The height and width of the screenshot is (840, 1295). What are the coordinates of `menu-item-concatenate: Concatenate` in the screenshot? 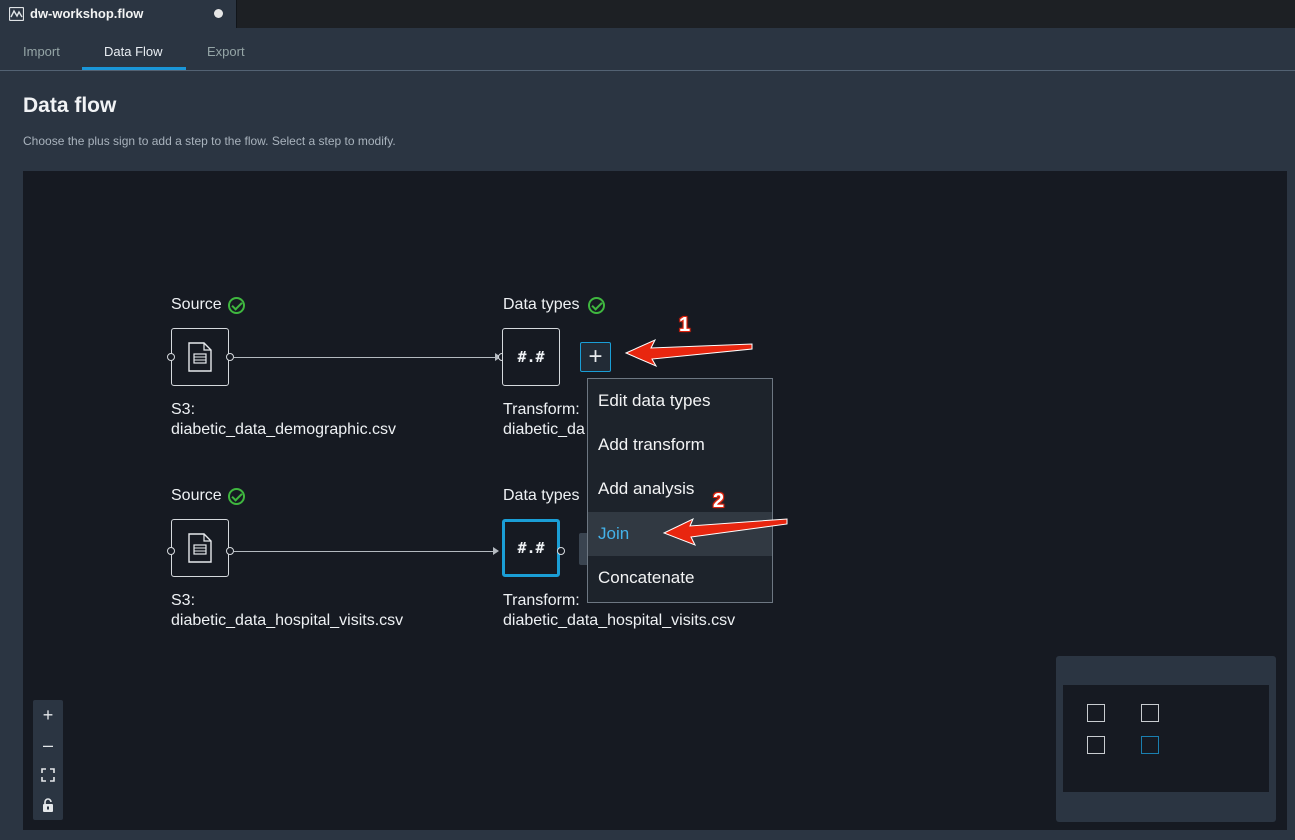 It's located at (680, 578).